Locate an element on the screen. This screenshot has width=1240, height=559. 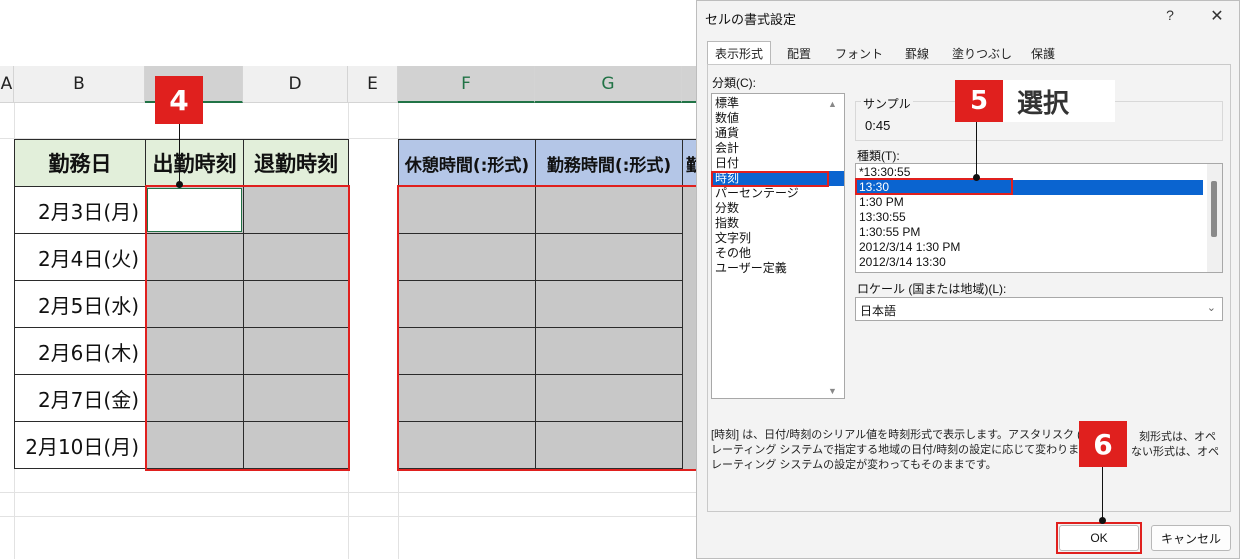
step-6-marker-dot is located at coordinates (1102, 520).